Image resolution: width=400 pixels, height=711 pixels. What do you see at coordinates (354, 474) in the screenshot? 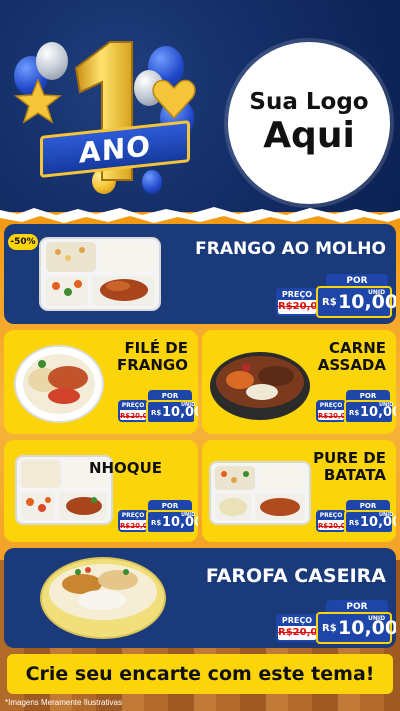
I see `product-name-line: BATATA` at bounding box center [354, 474].